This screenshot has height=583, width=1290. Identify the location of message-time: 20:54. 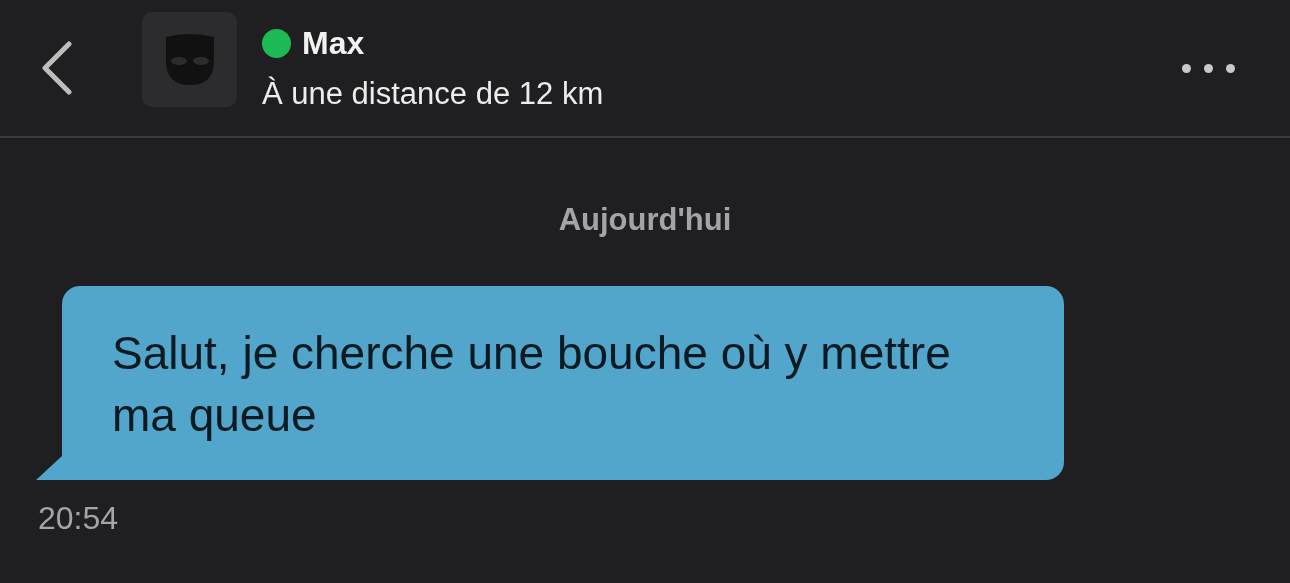
(79, 518).